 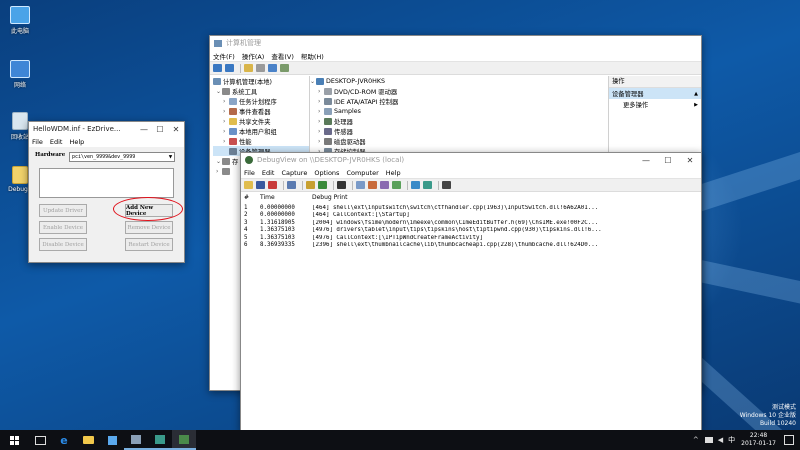 What do you see at coordinates (56, 142) in the screenshot?
I see `hw-menu-edit: Edit` at bounding box center [56, 142].